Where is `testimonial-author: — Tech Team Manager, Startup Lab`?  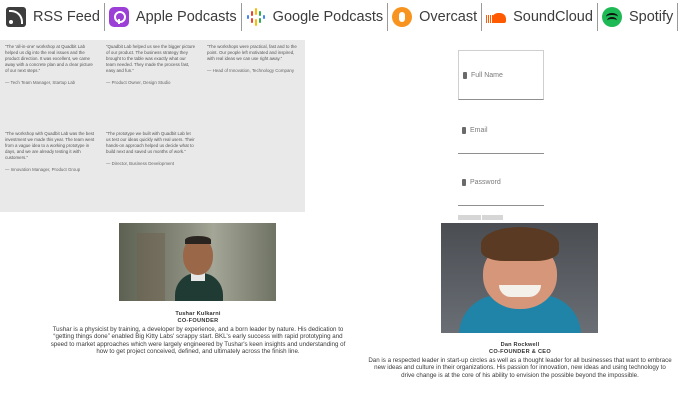 testimonial-author: — Tech Team Manager, Startup Lab is located at coordinates (40, 82).